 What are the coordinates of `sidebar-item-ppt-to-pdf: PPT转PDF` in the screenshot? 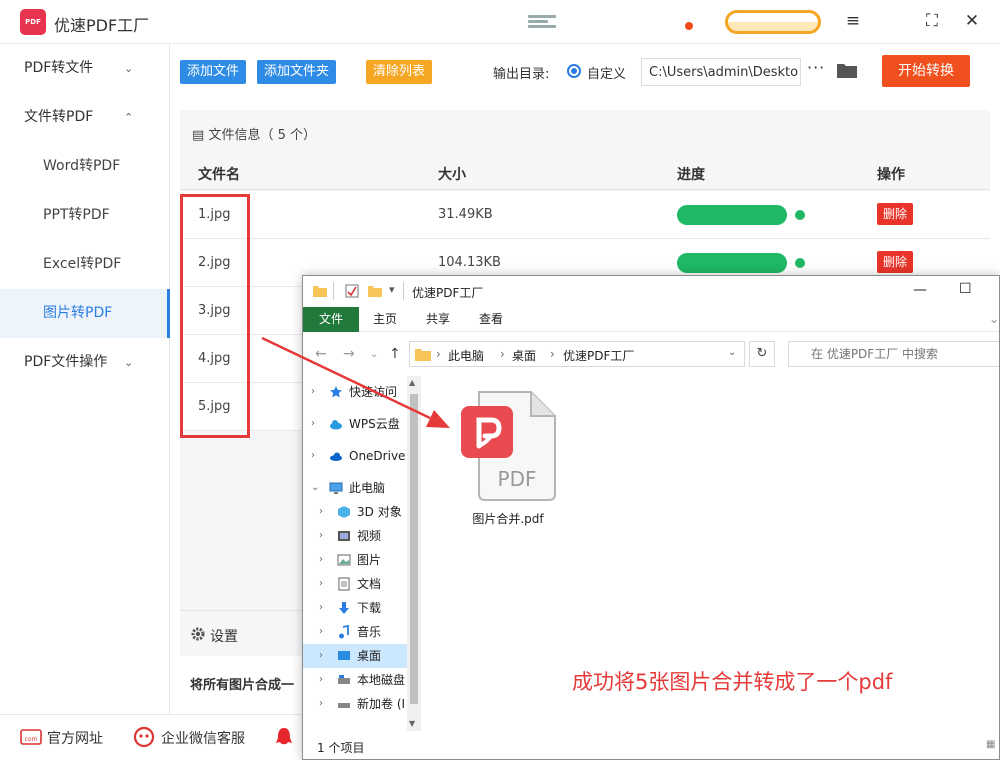 It's located at (84, 215).